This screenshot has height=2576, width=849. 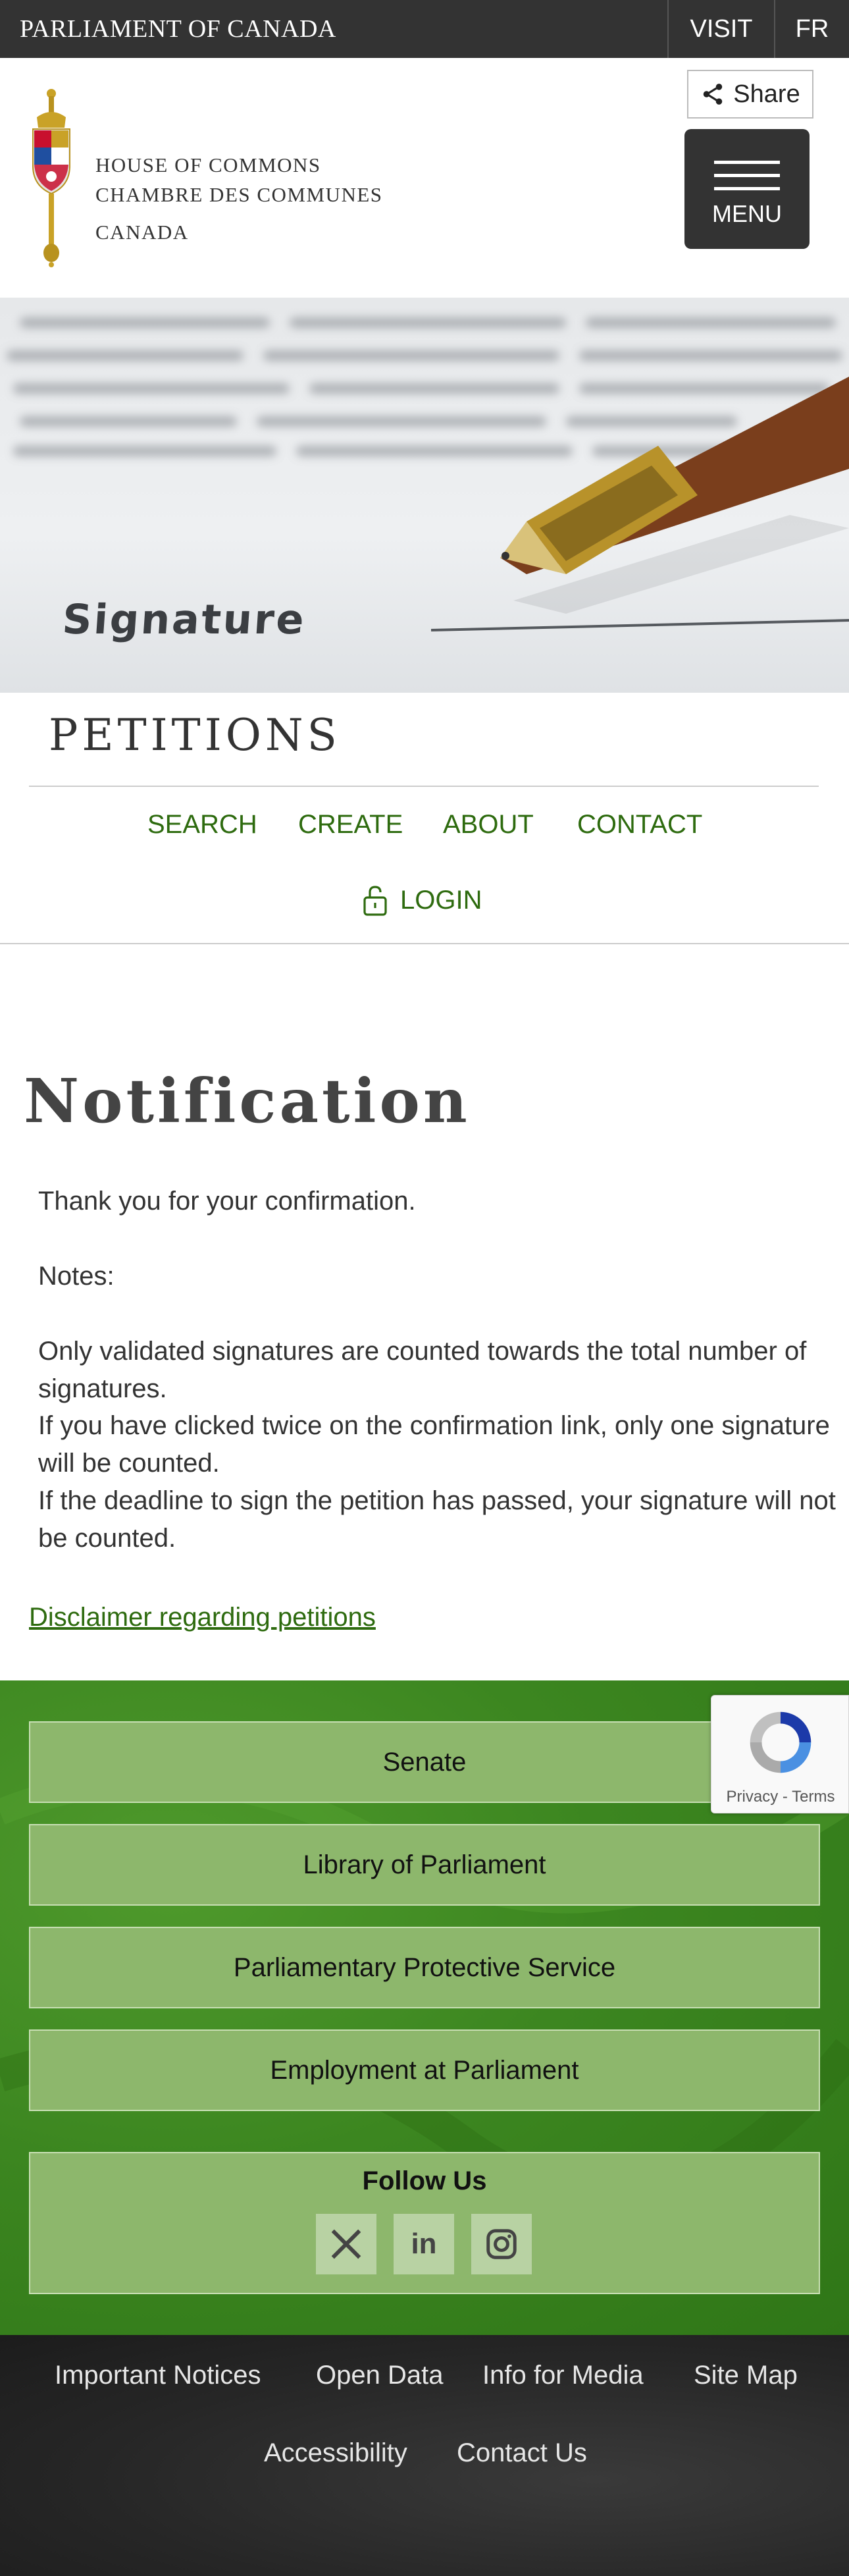 What do you see at coordinates (239, 194) in the screenshot?
I see `wordmark-line-2: CHAMBRE DES COMMUNES` at bounding box center [239, 194].